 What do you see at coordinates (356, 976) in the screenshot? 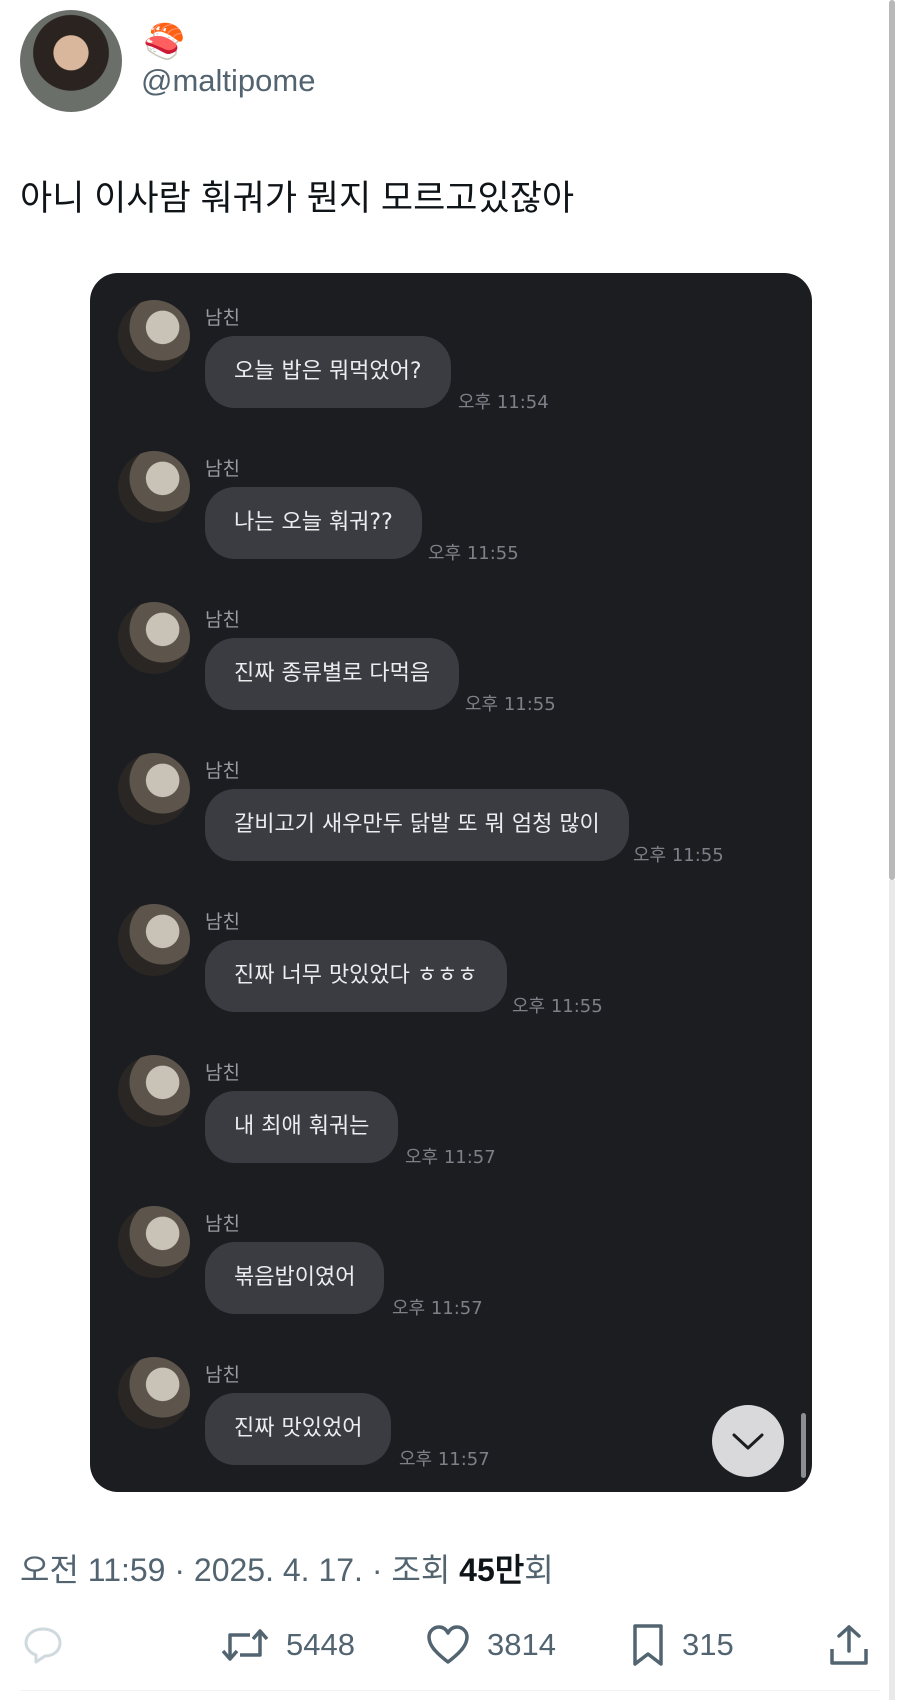
I see `message-bubble: 진짜 너무 맛있었다 ㅎㅎㅎ` at bounding box center [356, 976].